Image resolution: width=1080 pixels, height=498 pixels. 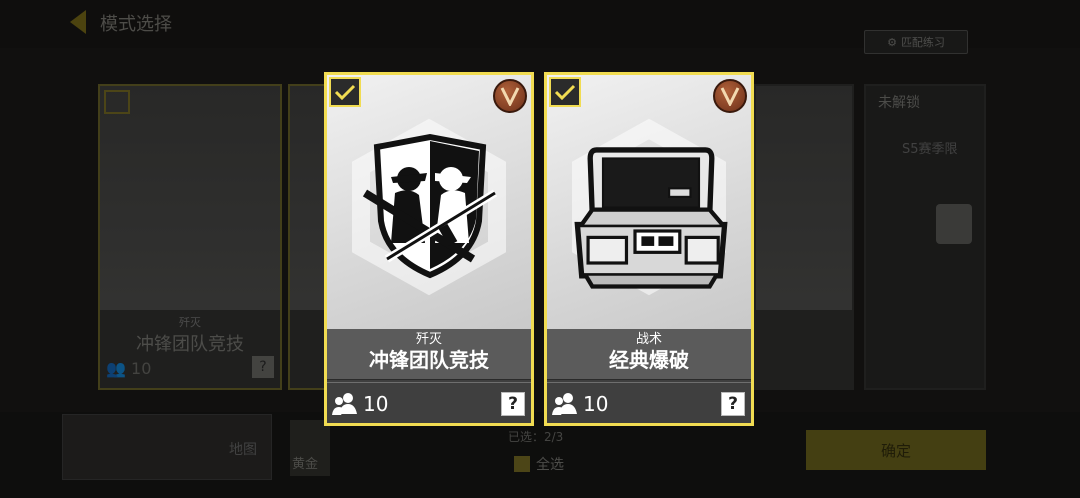 I want to click on mode-name: 经典爆破, so click(x=649, y=360).